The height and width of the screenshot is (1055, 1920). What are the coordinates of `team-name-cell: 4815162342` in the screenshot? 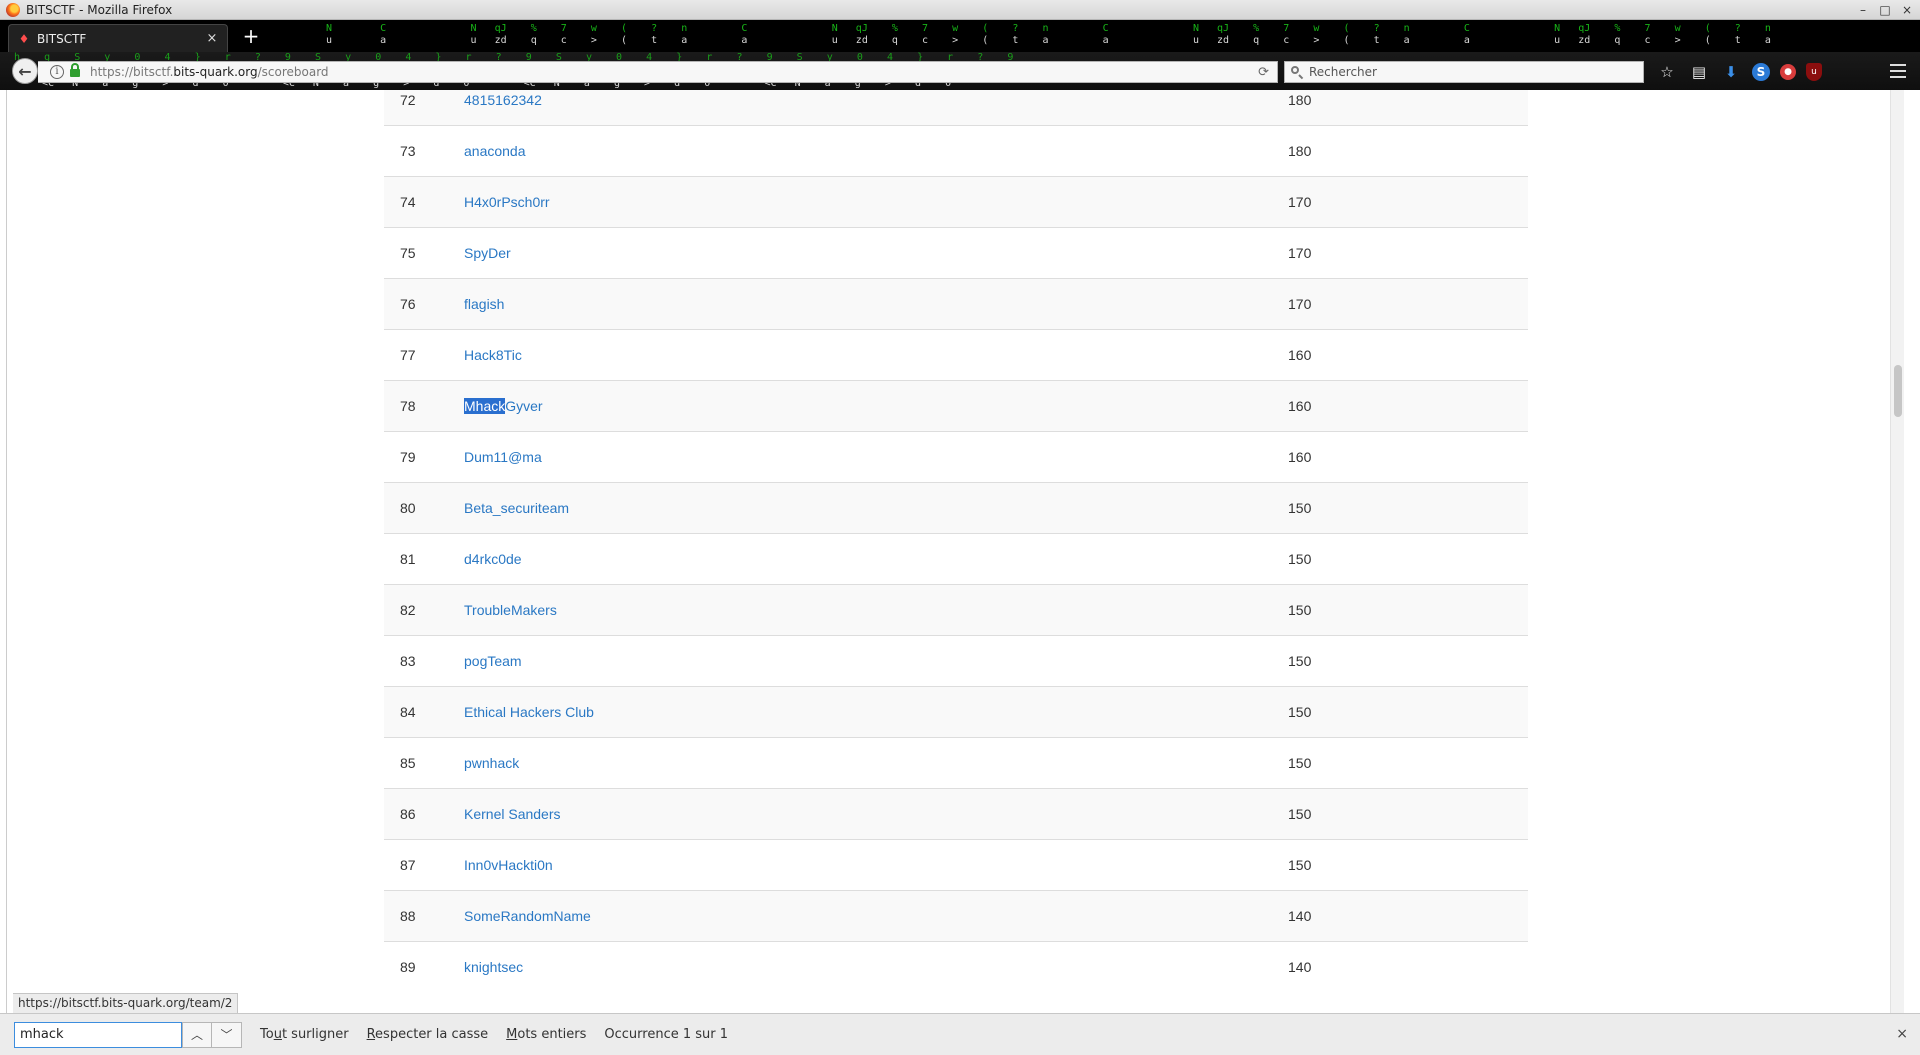 It's located at (876, 108).